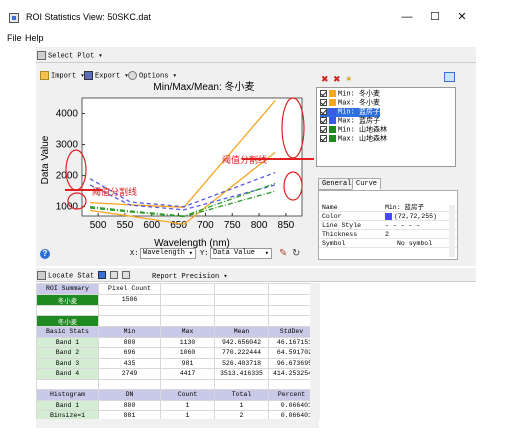 This screenshot has width=525, height=442. What do you see at coordinates (67, 353) in the screenshot?
I see `table-cell: Band 2` at bounding box center [67, 353].